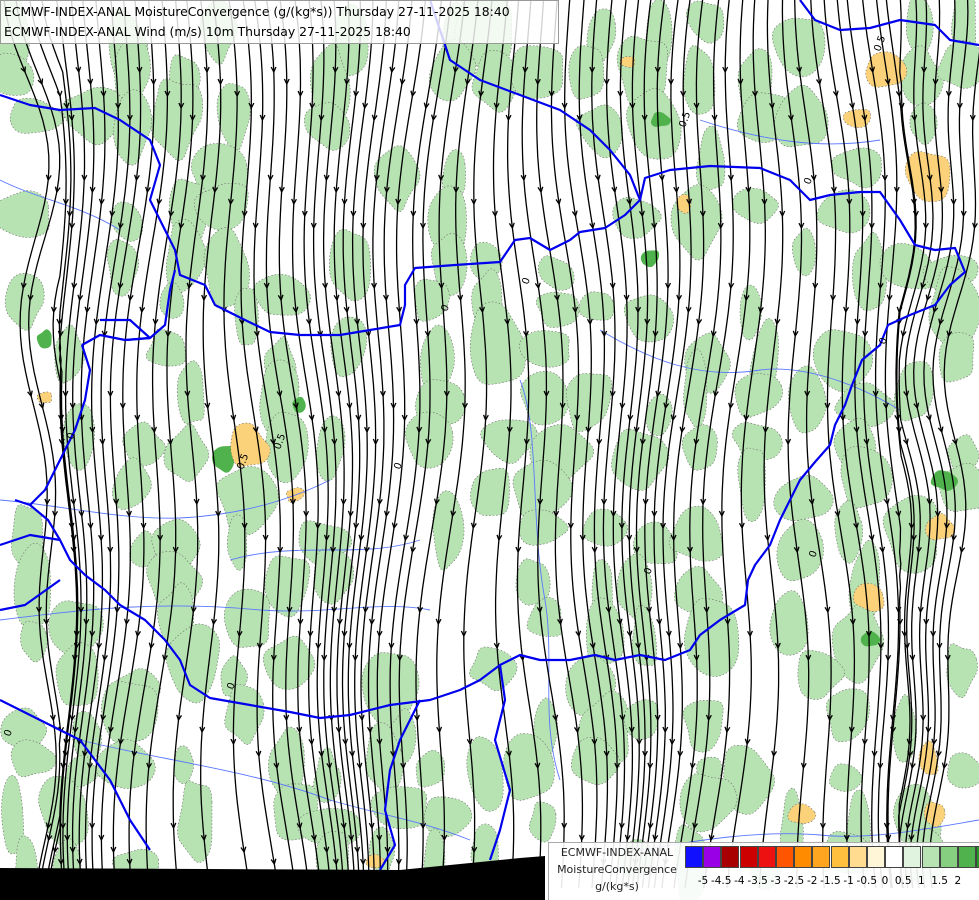 The height and width of the screenshot is (900, 979). What do you see at coordinates (776, 881) in the screenshot?
I see `legend-tick-label: -3` at bounding box center [776, 881].